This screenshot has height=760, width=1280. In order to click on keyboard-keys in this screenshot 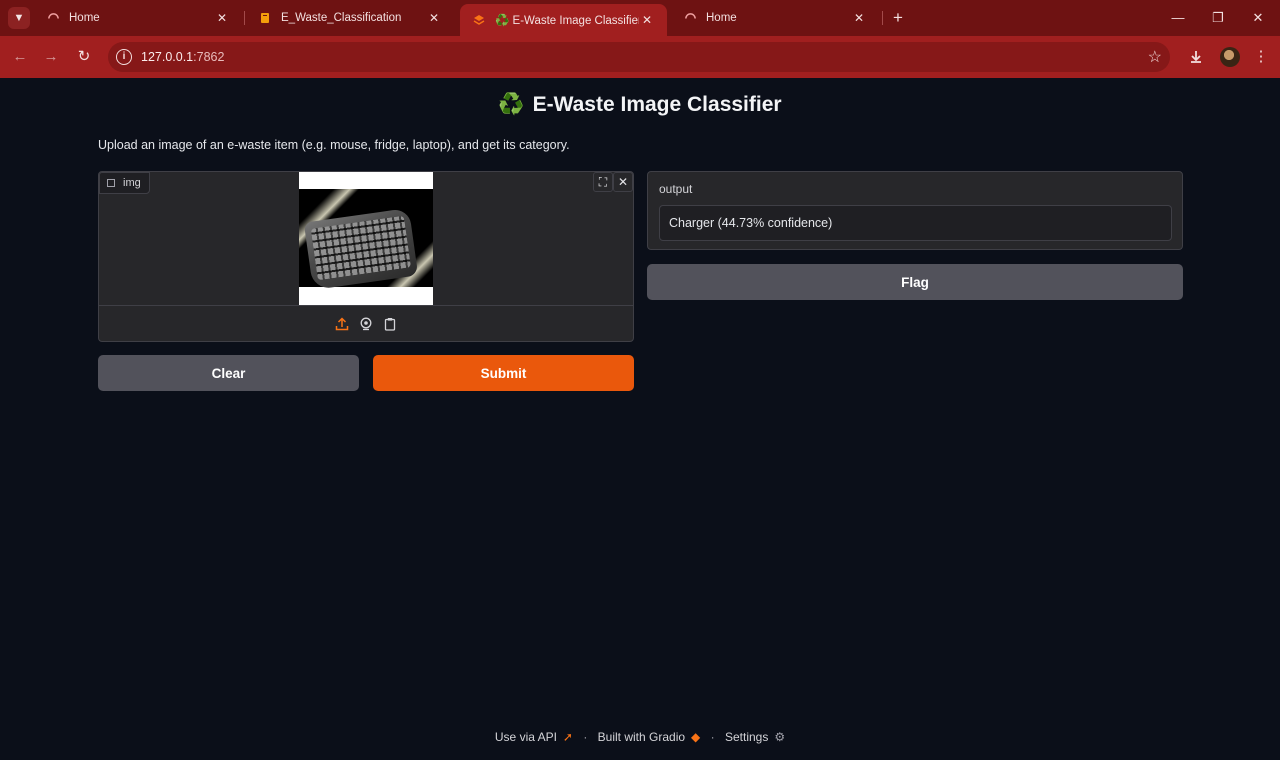, I will do `click(361, 248)`.